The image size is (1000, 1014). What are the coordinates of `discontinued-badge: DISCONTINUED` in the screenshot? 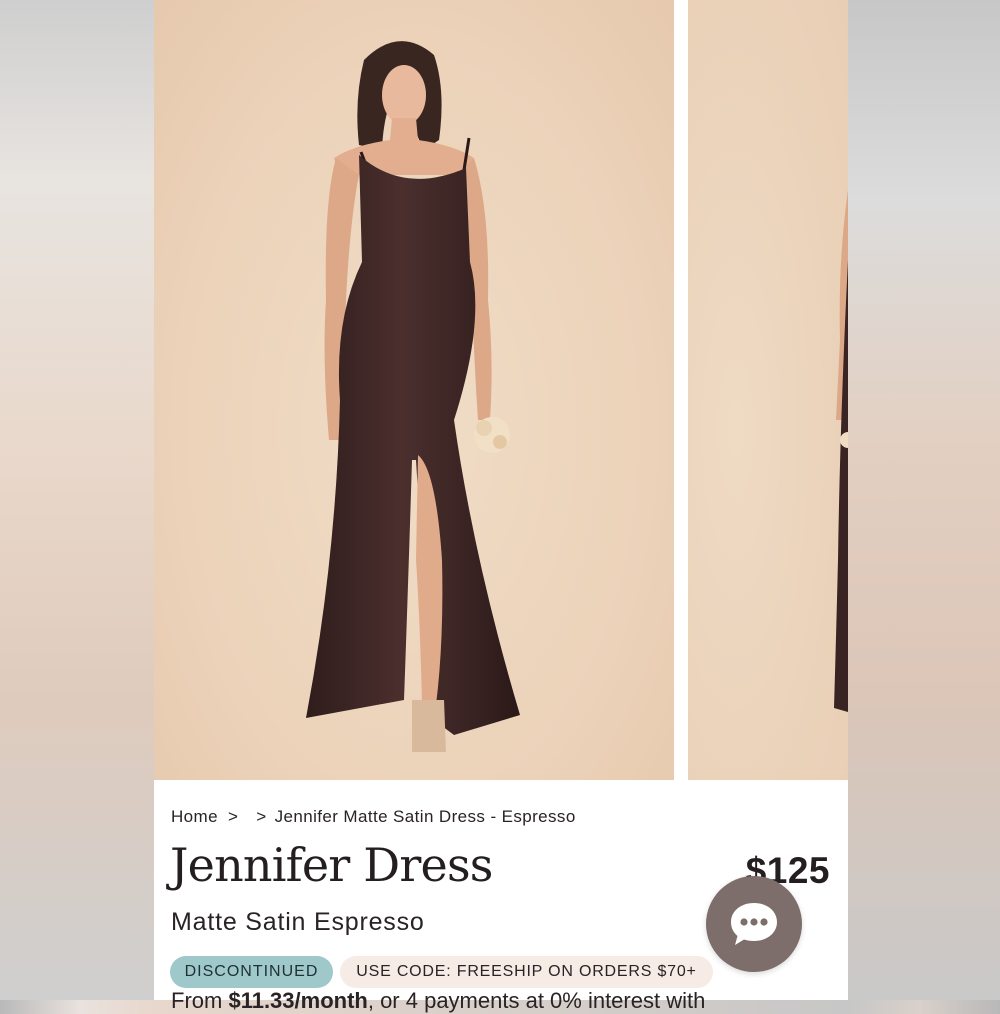 It's located at (251, 972).